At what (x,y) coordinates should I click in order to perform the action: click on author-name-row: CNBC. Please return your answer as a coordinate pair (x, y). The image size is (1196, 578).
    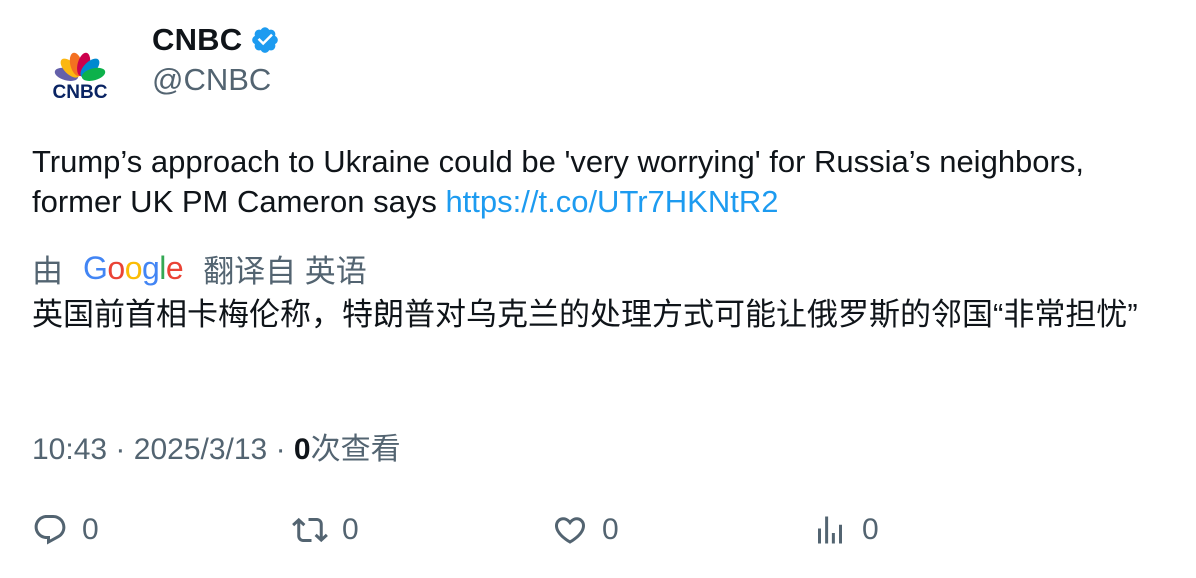
    Looking at the image, I should click on (216, 40).